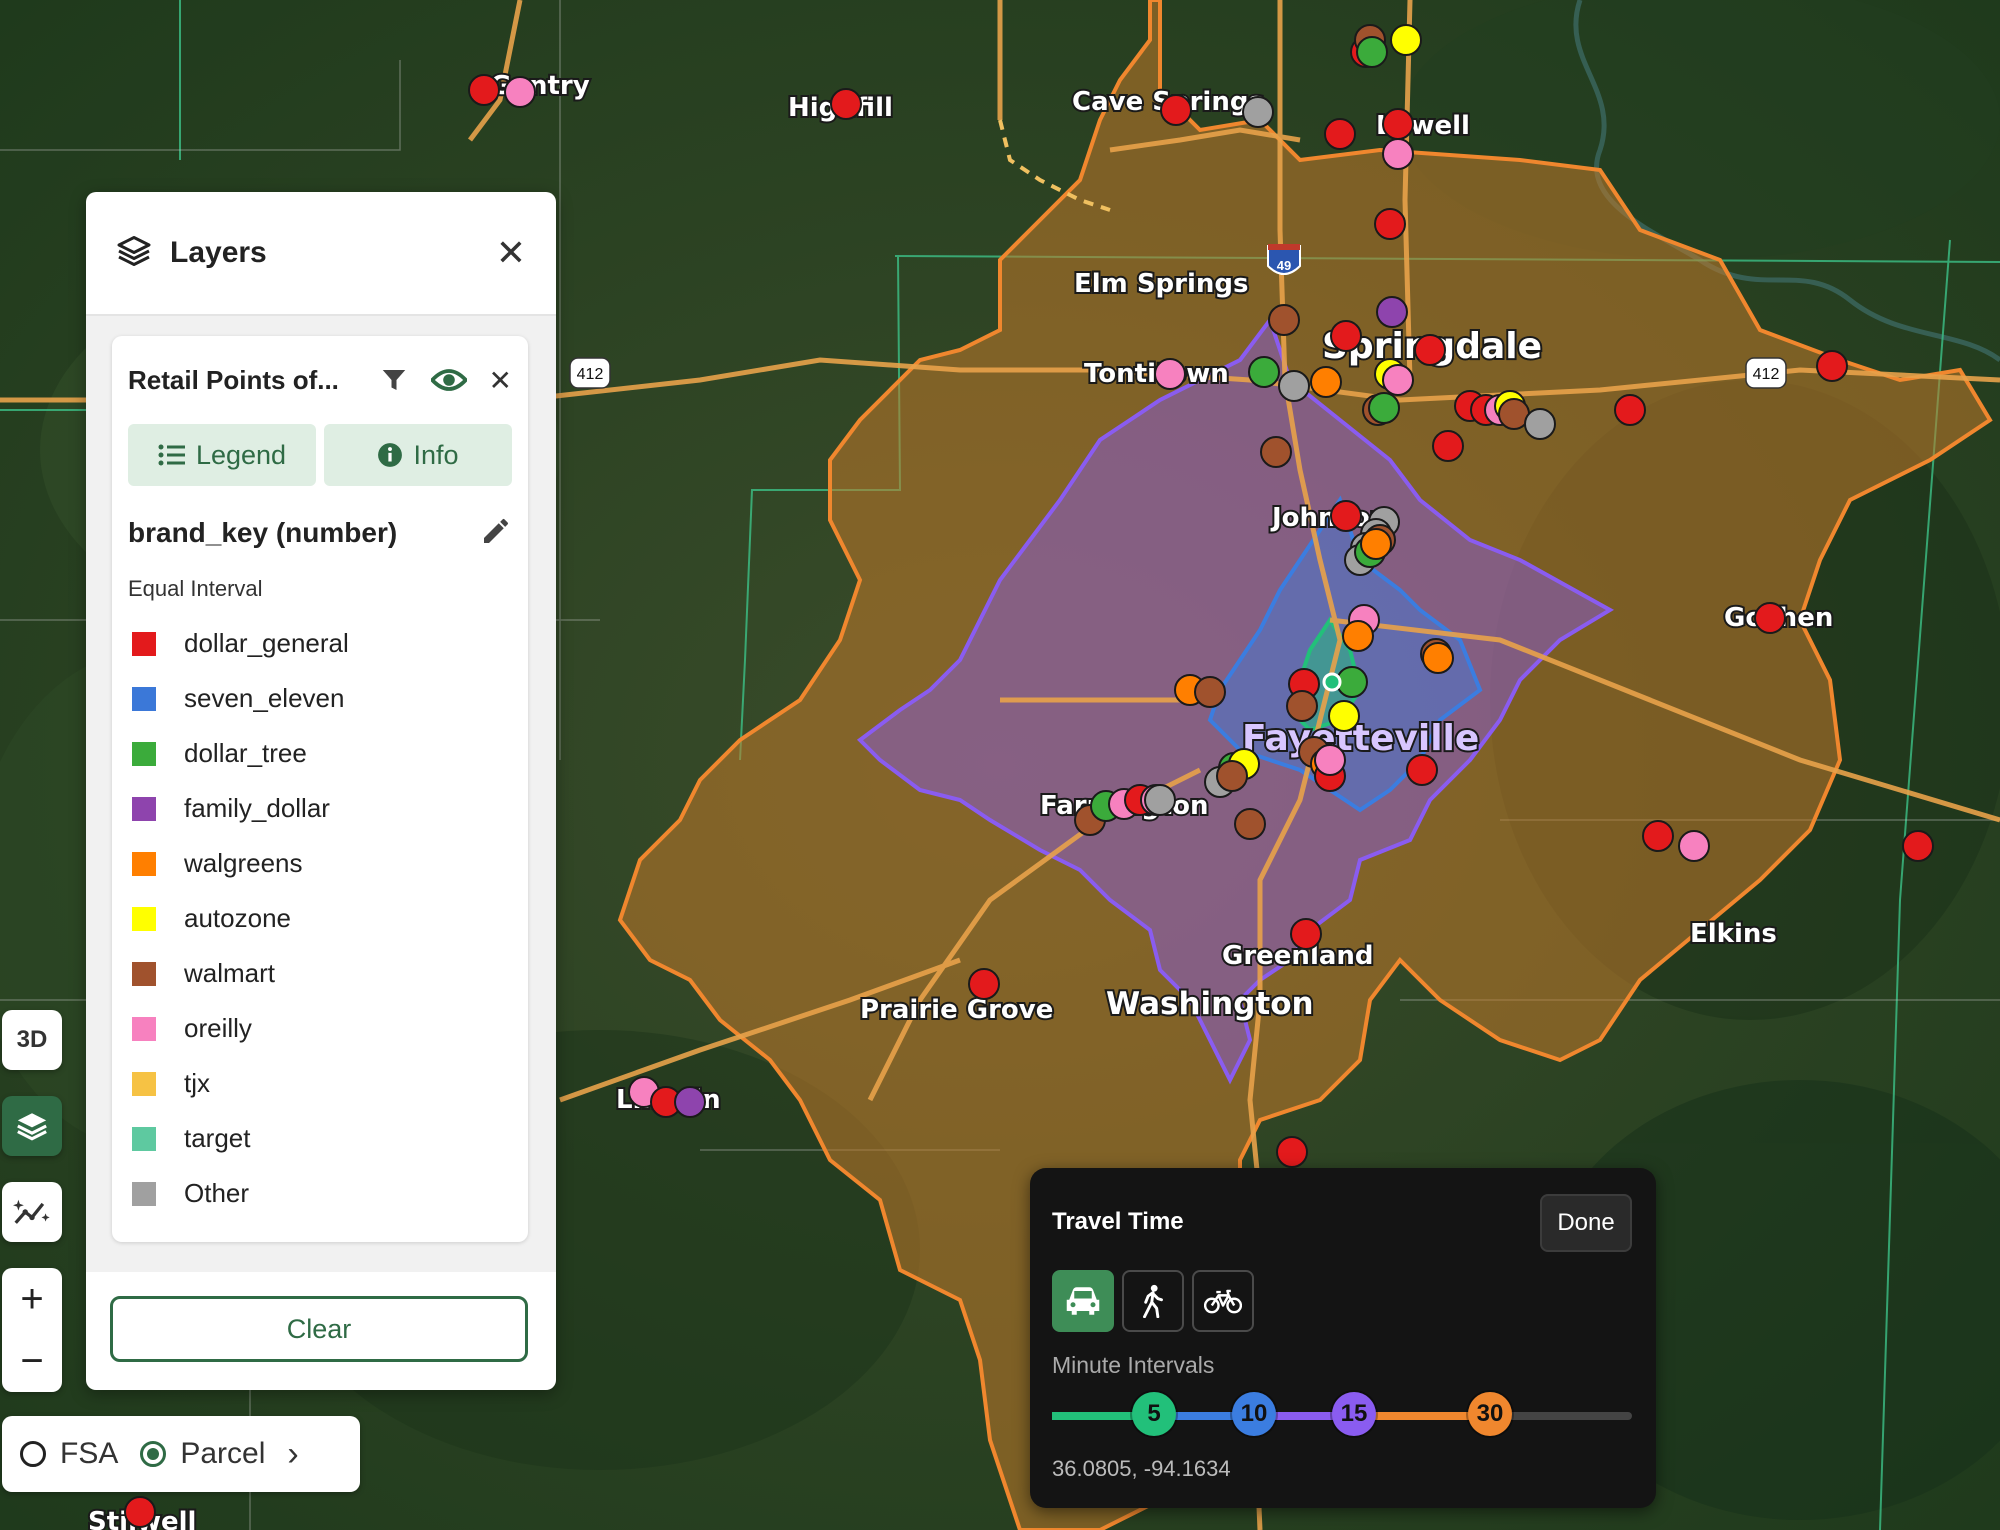 The height and width of the screenshot is (1530, 2000). I want to click on analytics-button, so click(32, 1212).